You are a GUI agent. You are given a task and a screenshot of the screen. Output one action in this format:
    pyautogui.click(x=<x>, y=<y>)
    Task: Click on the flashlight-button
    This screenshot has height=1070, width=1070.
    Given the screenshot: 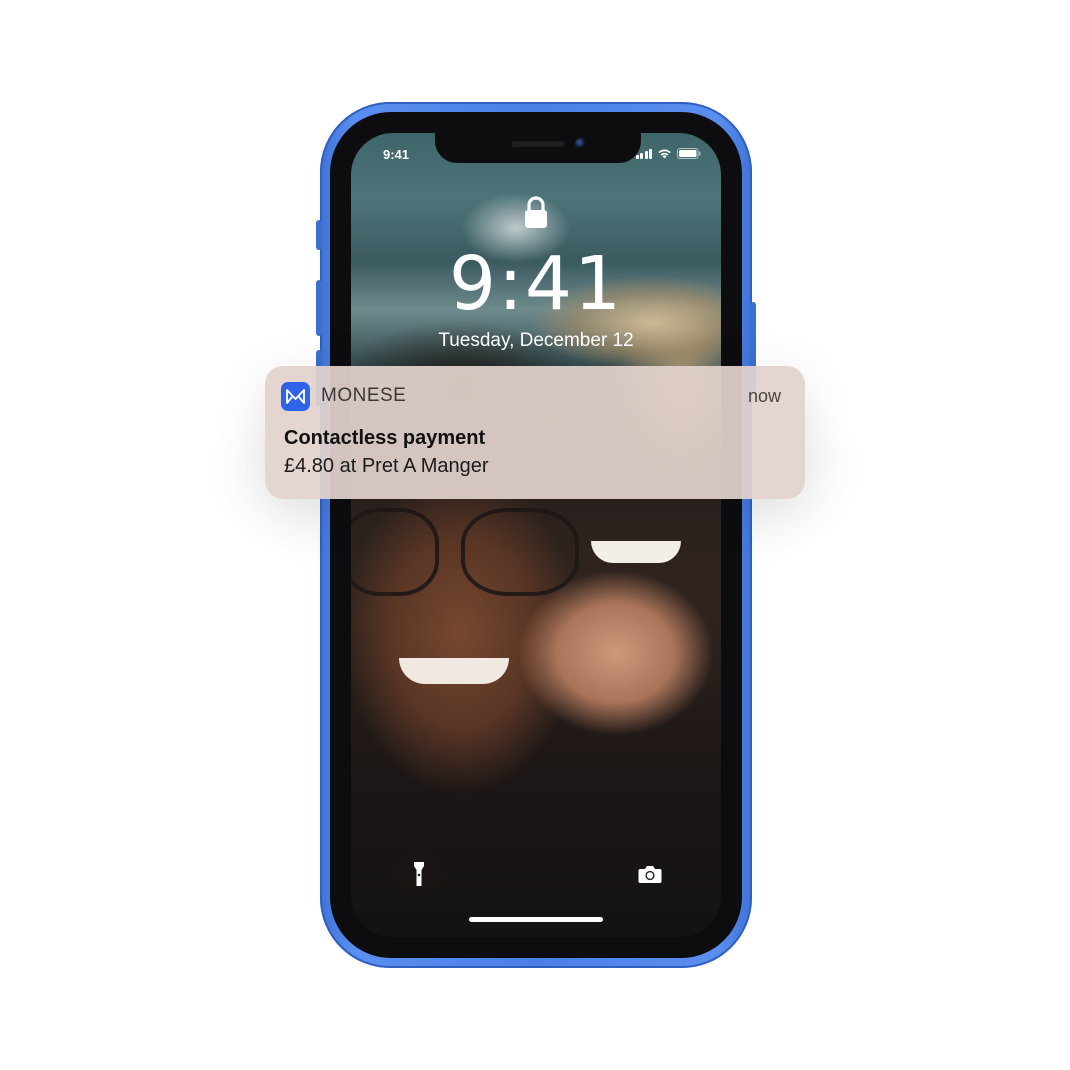 What is the action you would take?
    pyautogui.click(x=419, y=874)
    